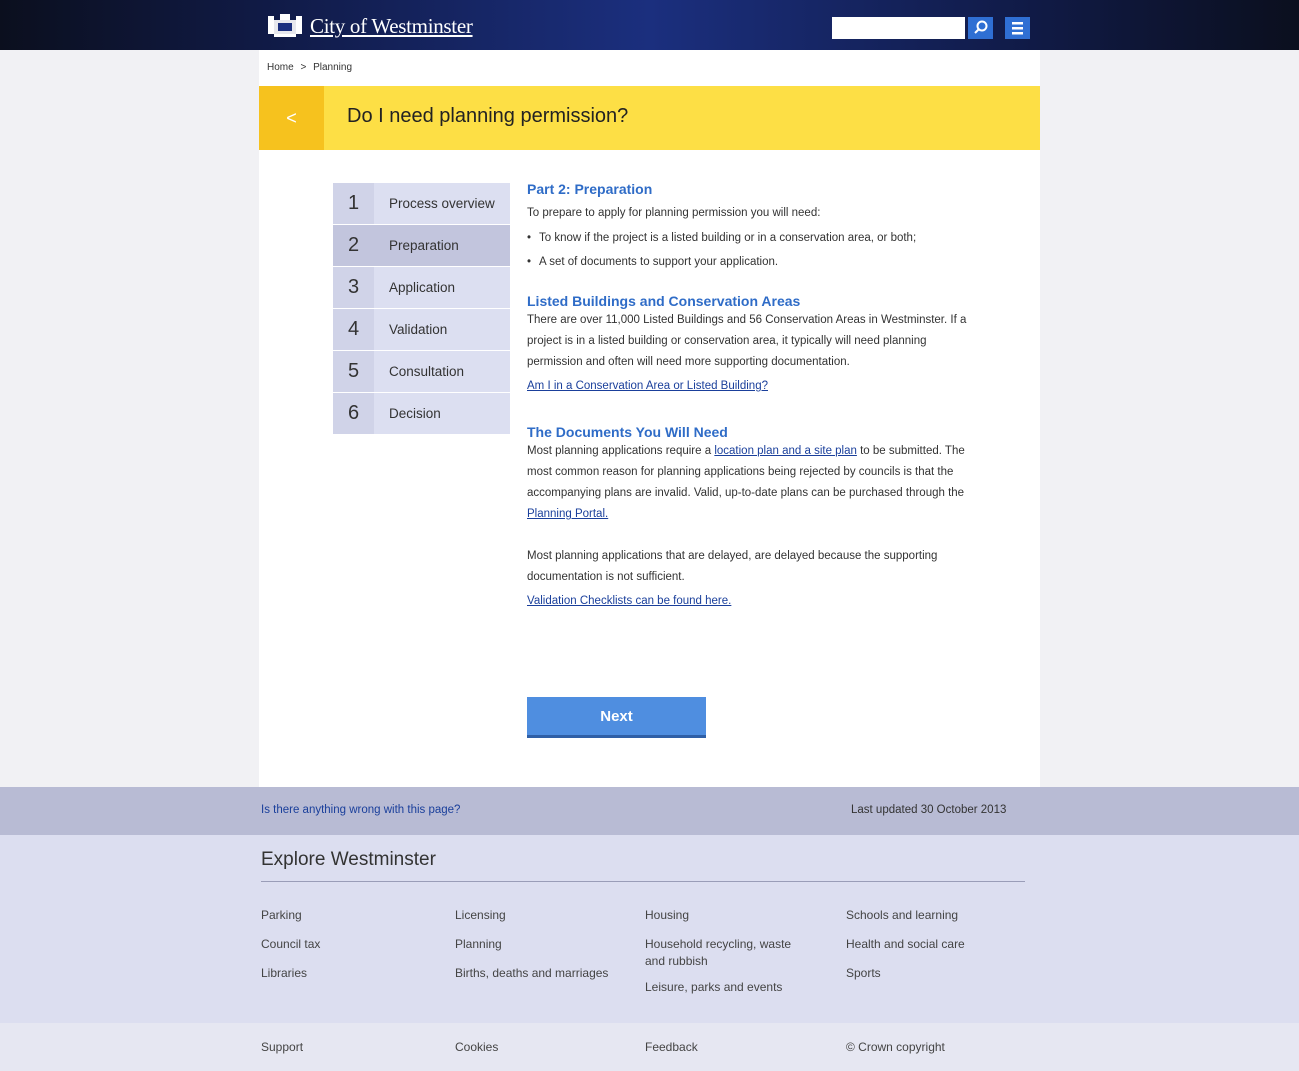  What do you see at coordinates (360, 810) in the screenshot?
I see `report-problem-link: Is there anything wrong with this page?` at bounding box center [360, 810].